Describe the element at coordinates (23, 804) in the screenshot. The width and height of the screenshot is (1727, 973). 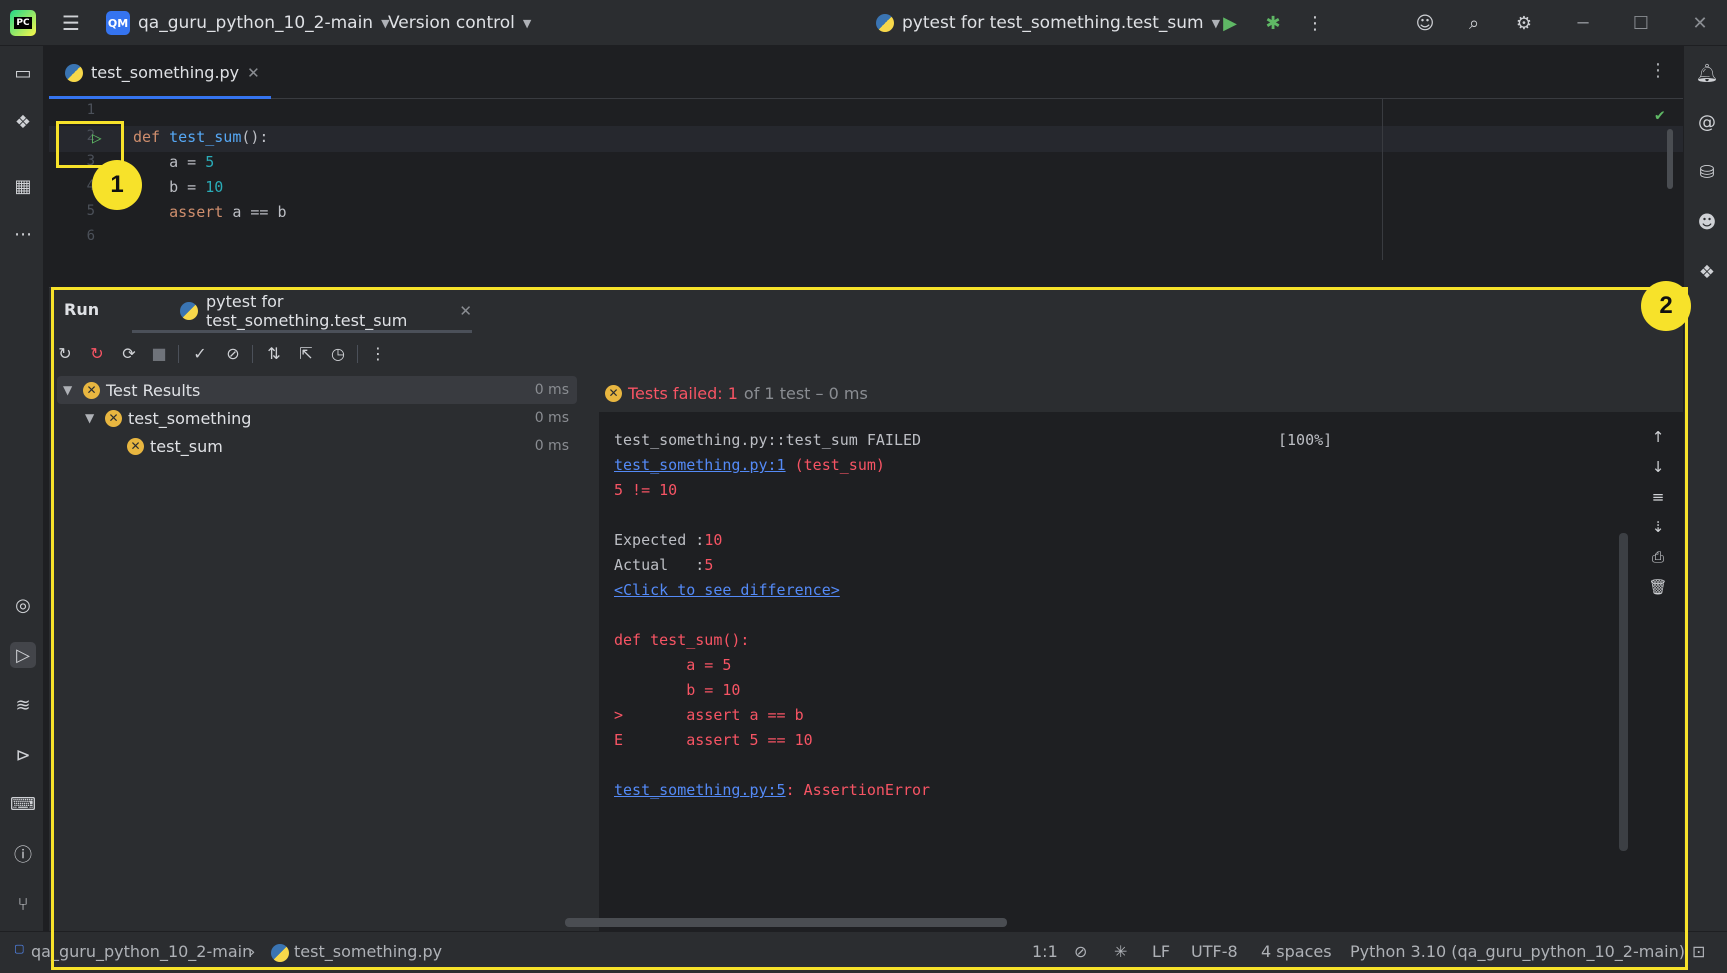
I see `terminal-icon: ⌨` at that location.